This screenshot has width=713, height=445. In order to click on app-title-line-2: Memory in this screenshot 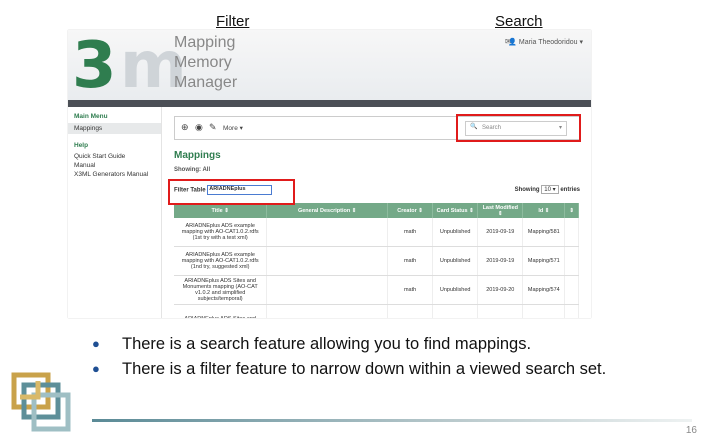, I will do `click(203, 62)`.